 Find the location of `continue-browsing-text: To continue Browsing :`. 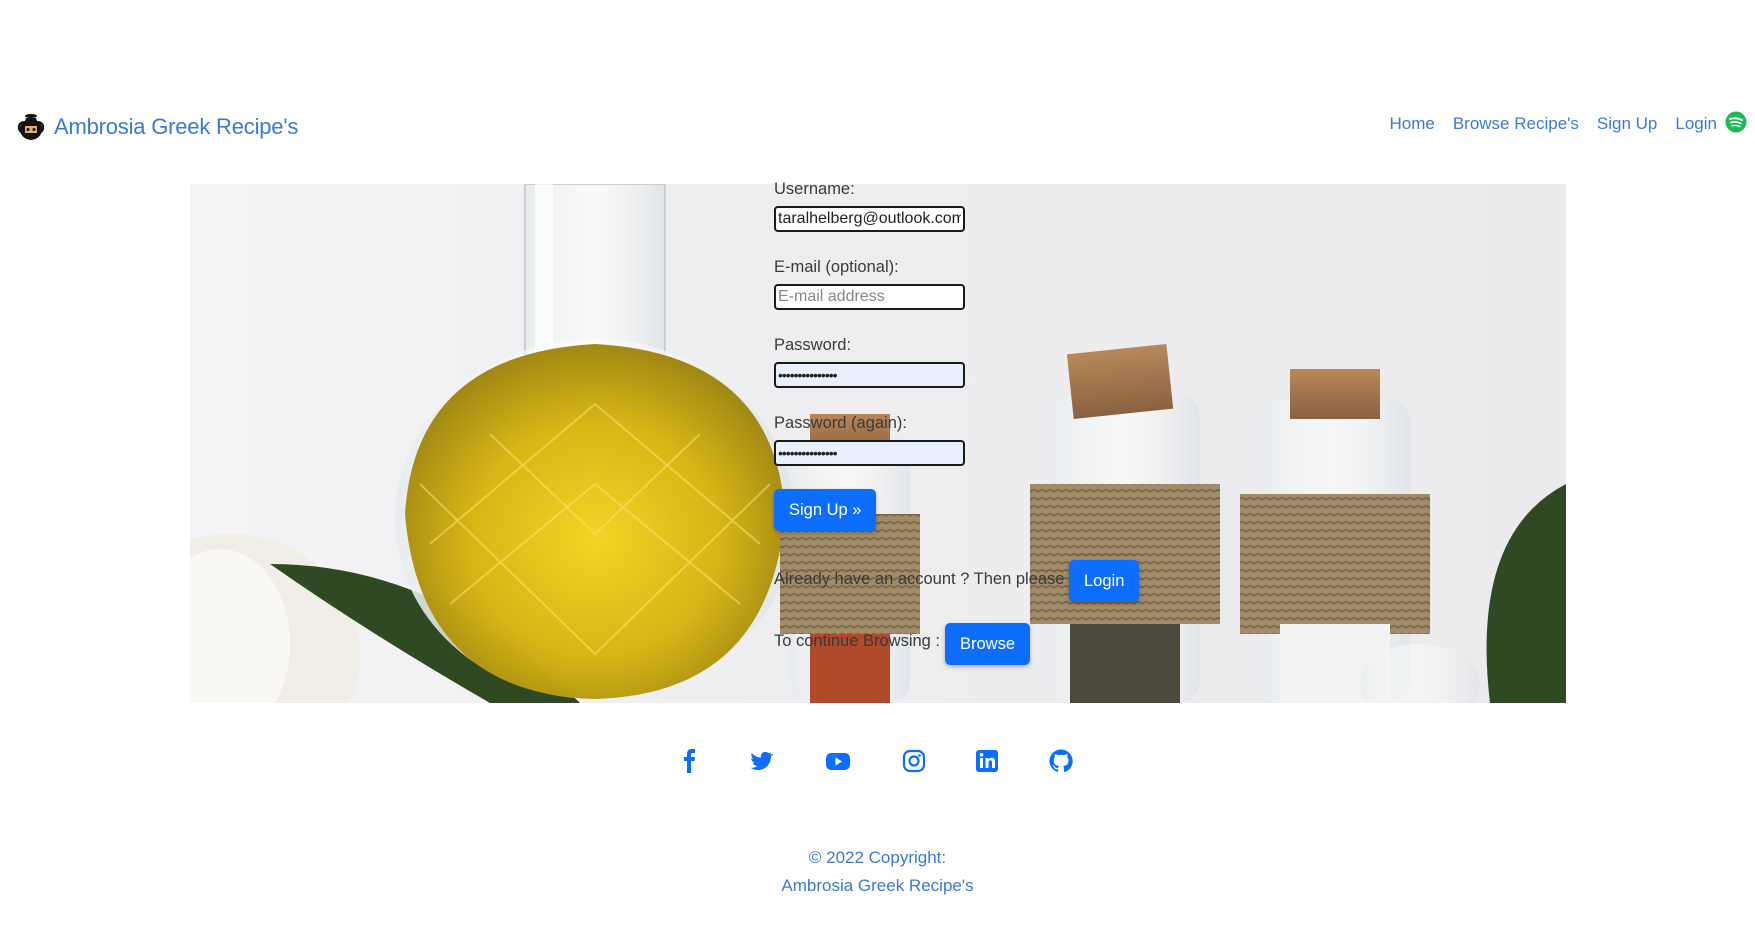

continue-browsing-text: To continue Browsing : is located at coordinates (857, 641).